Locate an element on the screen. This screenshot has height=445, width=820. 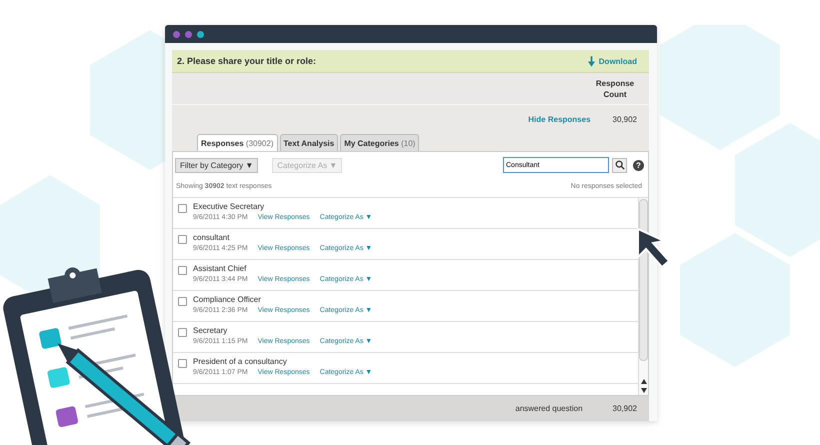
response-text: President of a consultancy is located at coordinates (240, 361).